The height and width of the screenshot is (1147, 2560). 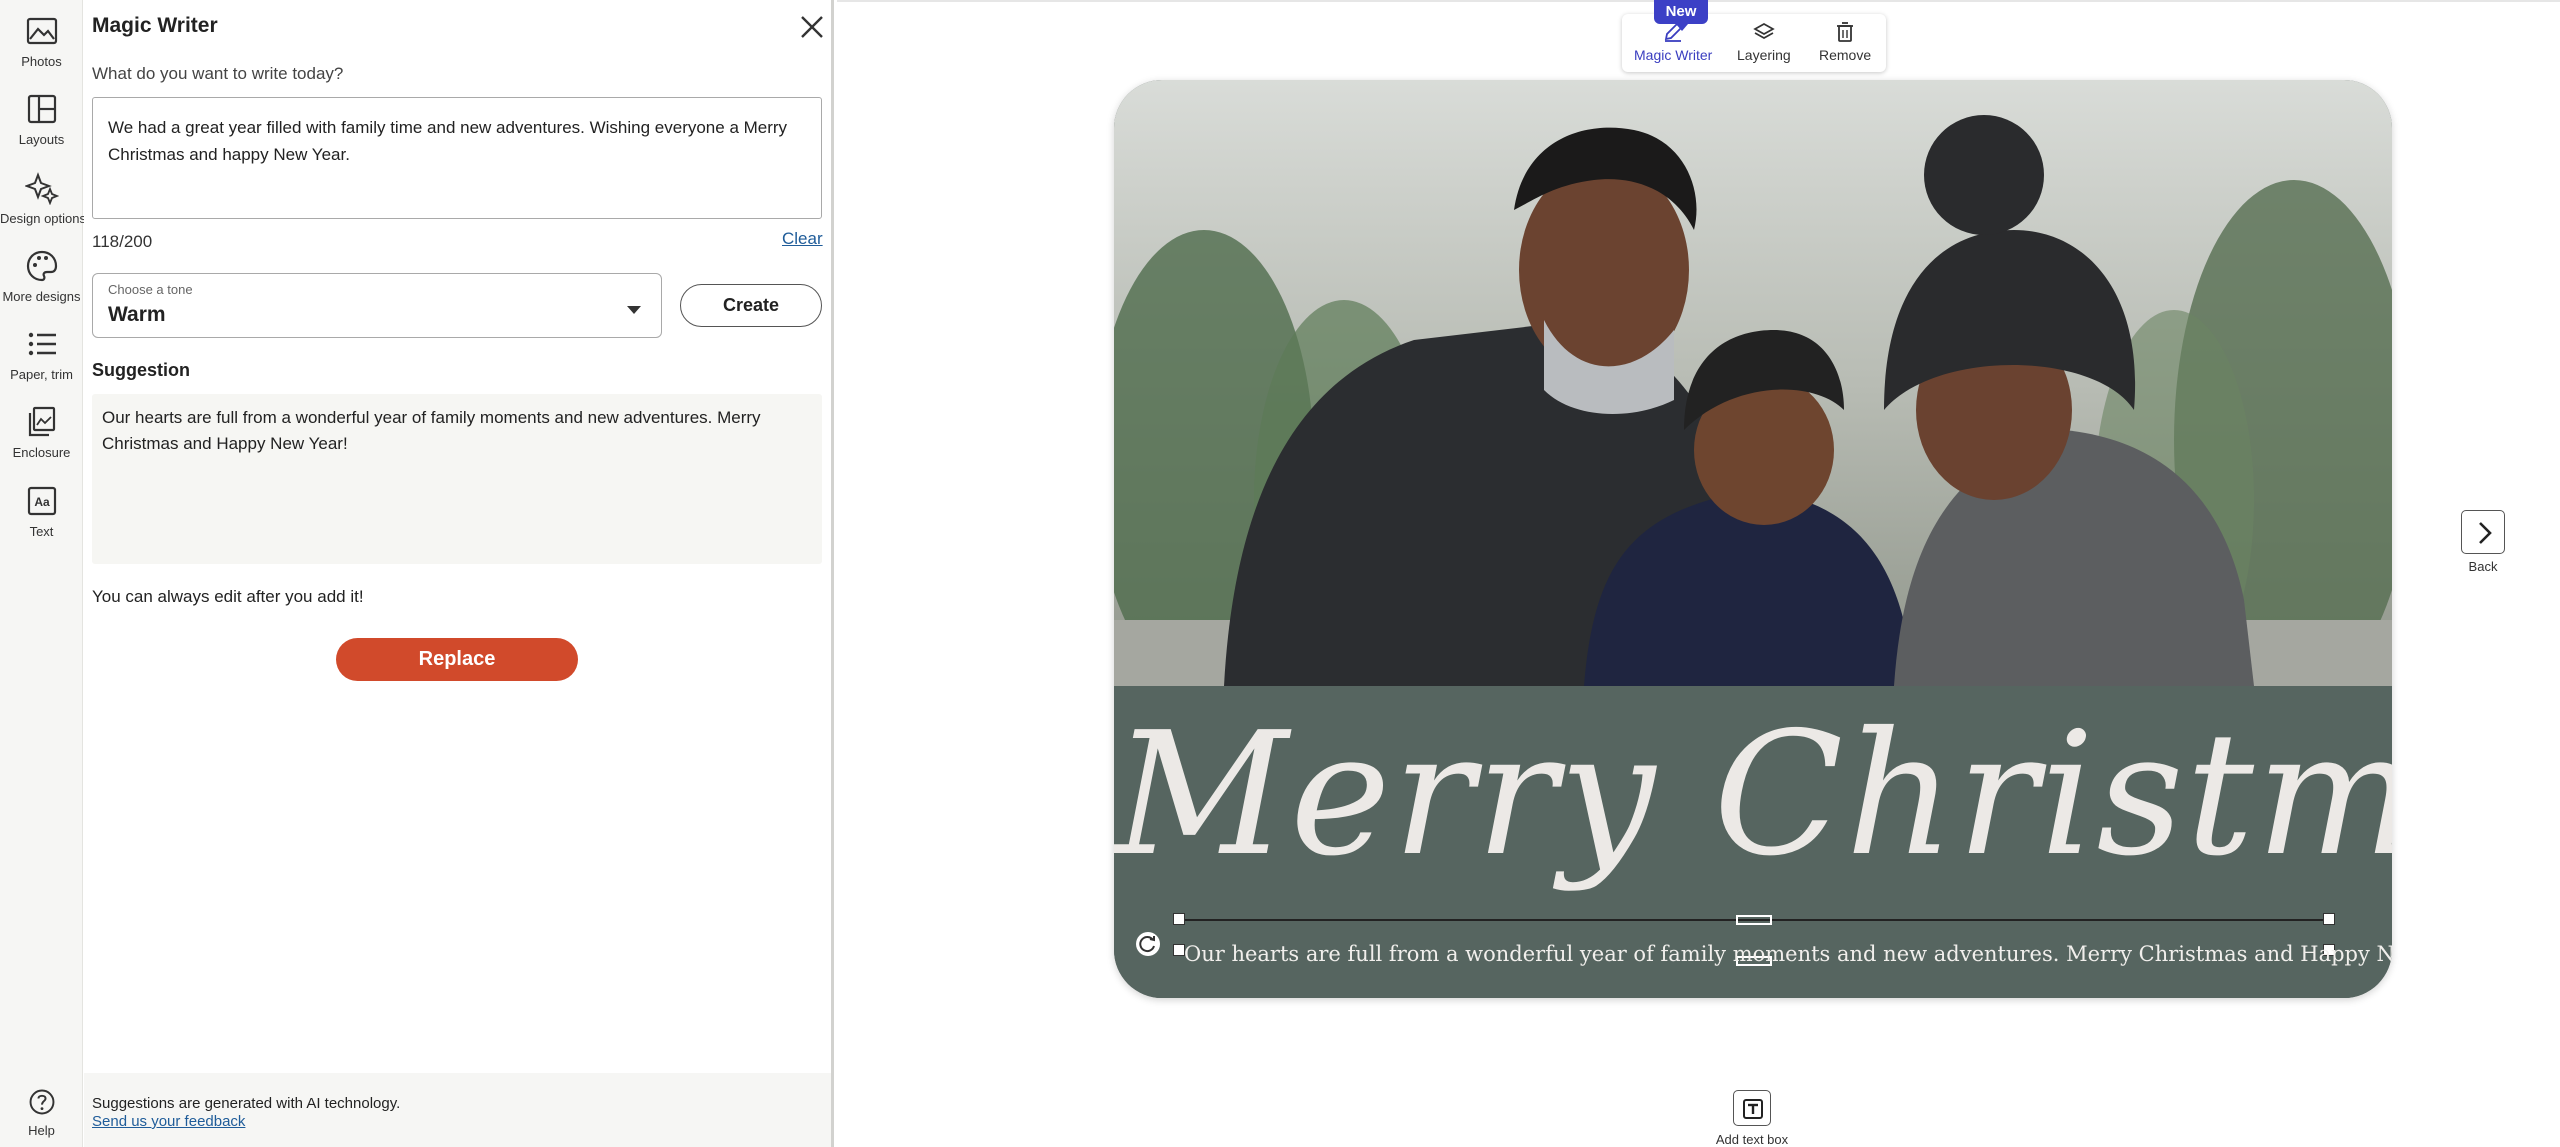 I want to click on toolbar-label: Magic Writer, so click(x=1673, y=55).